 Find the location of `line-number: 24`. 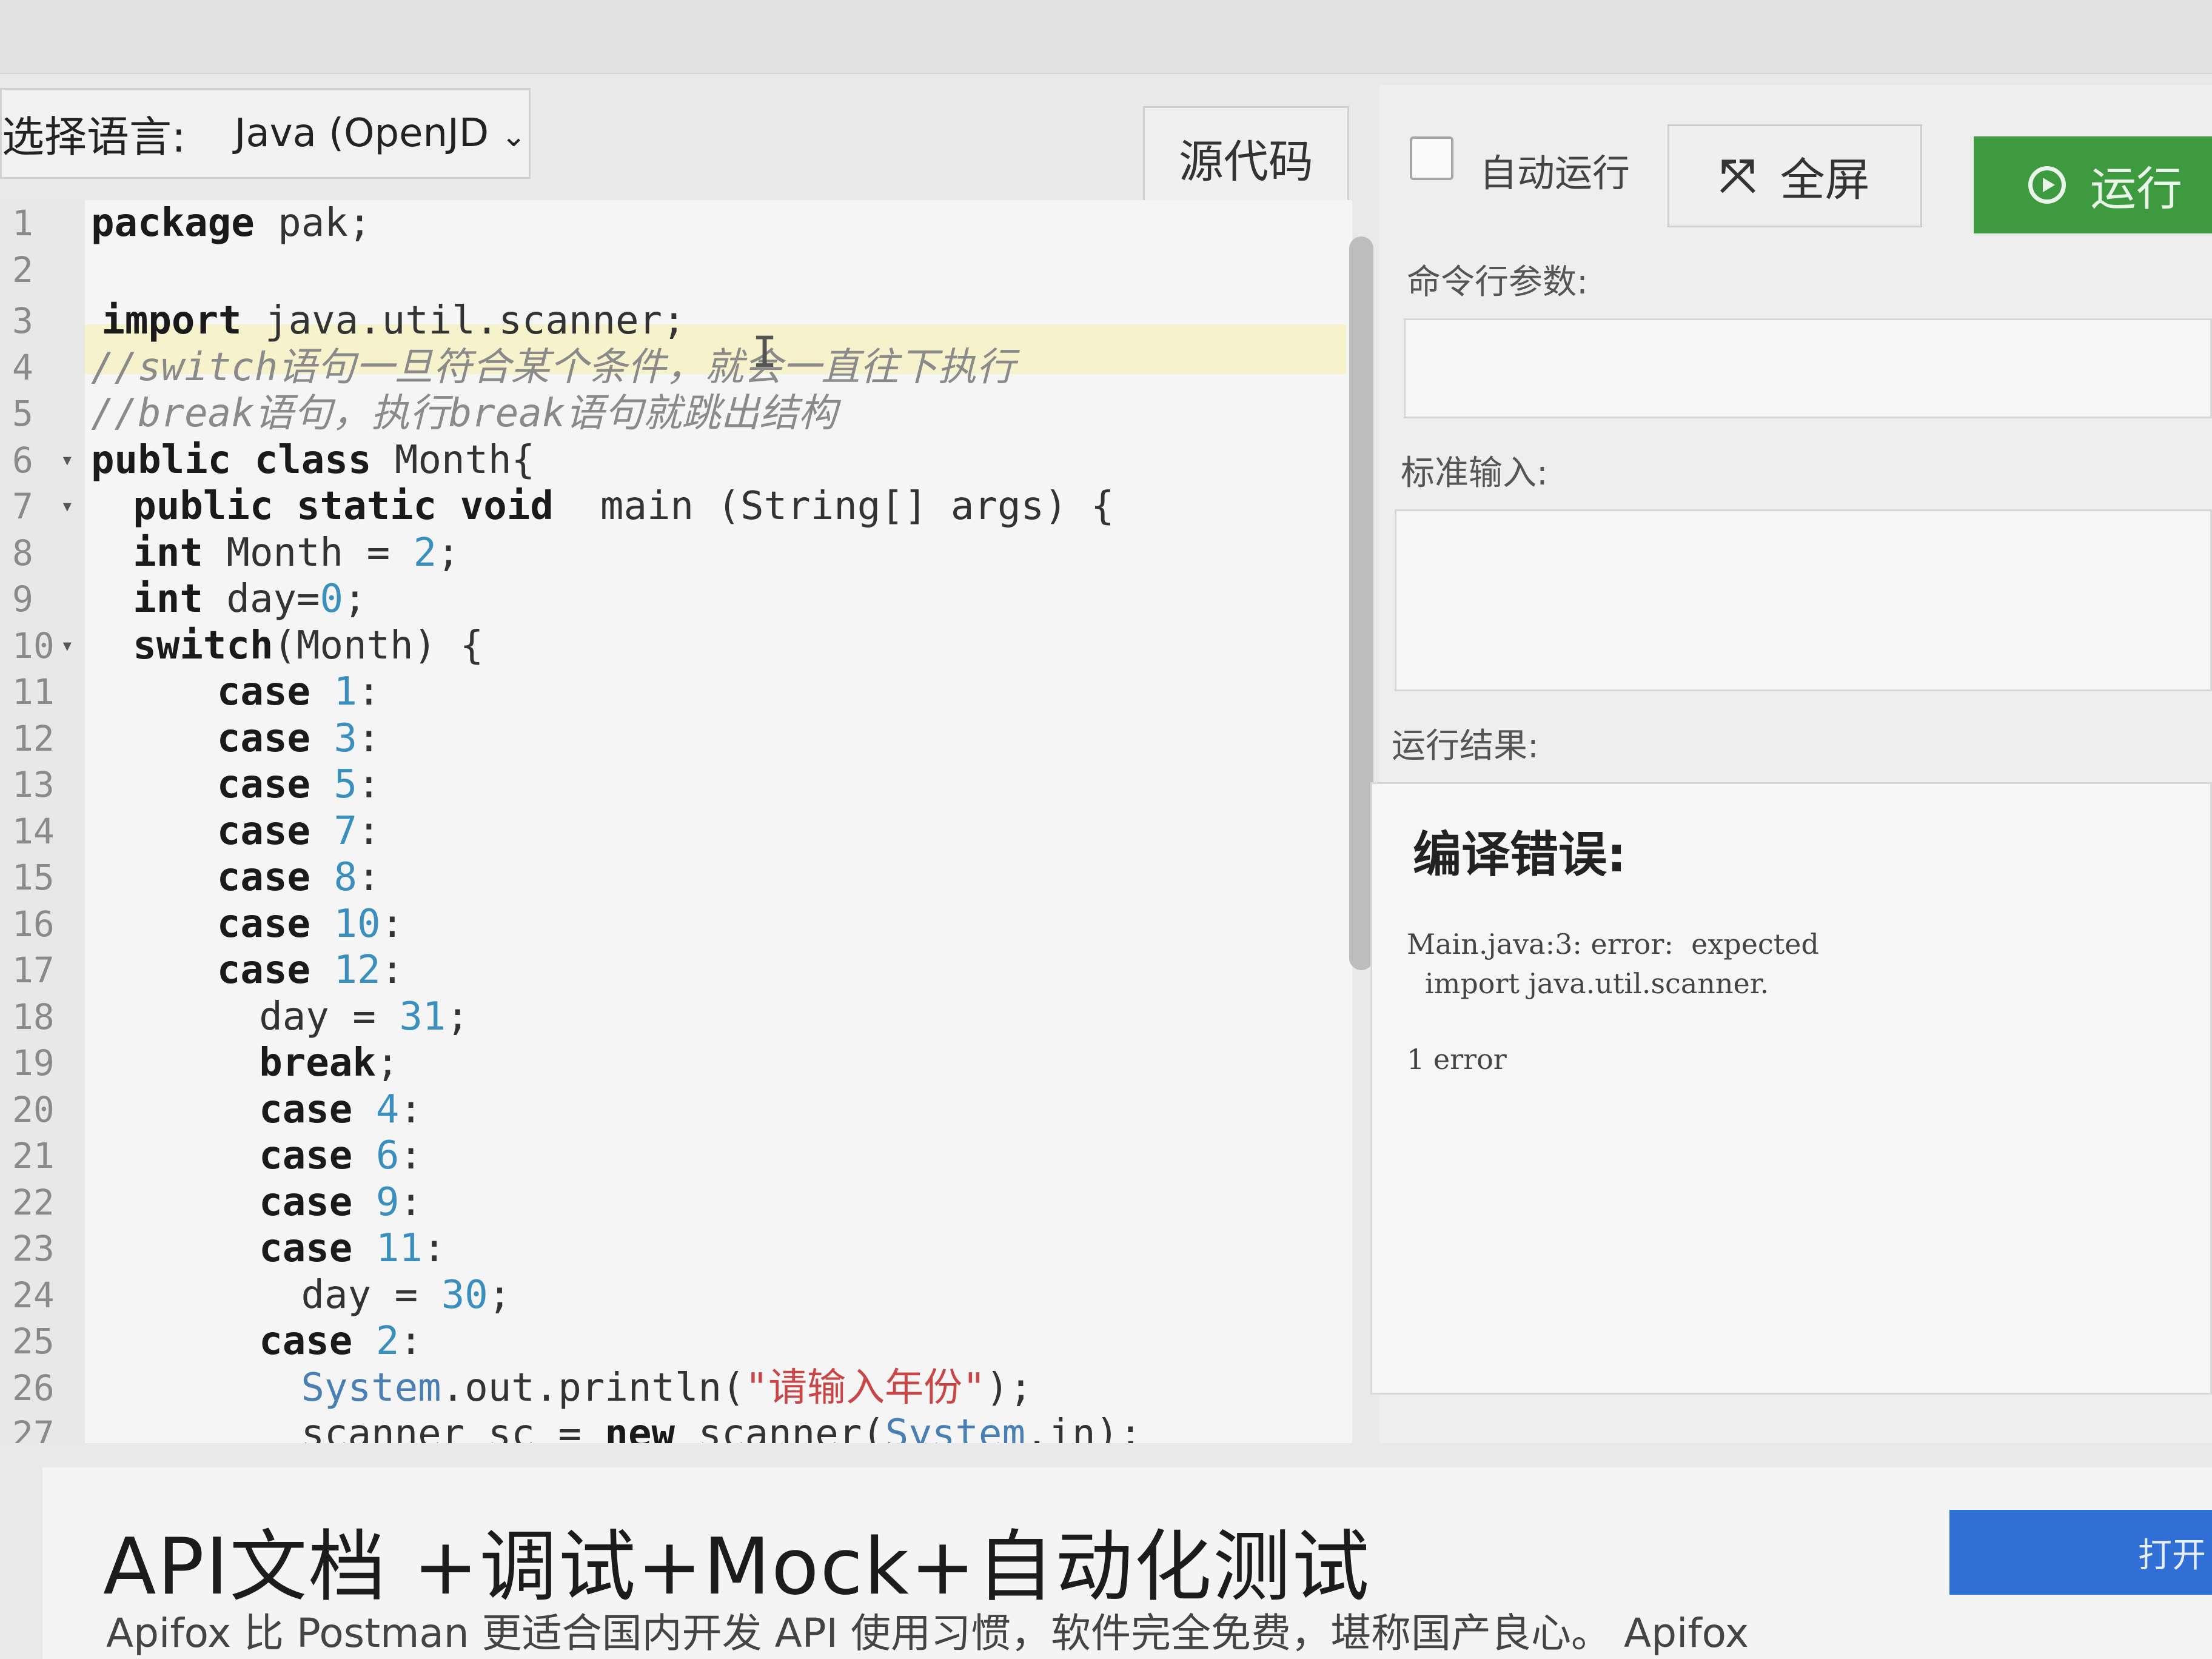

line-number: 24 is located at coordinates (33, 1295).